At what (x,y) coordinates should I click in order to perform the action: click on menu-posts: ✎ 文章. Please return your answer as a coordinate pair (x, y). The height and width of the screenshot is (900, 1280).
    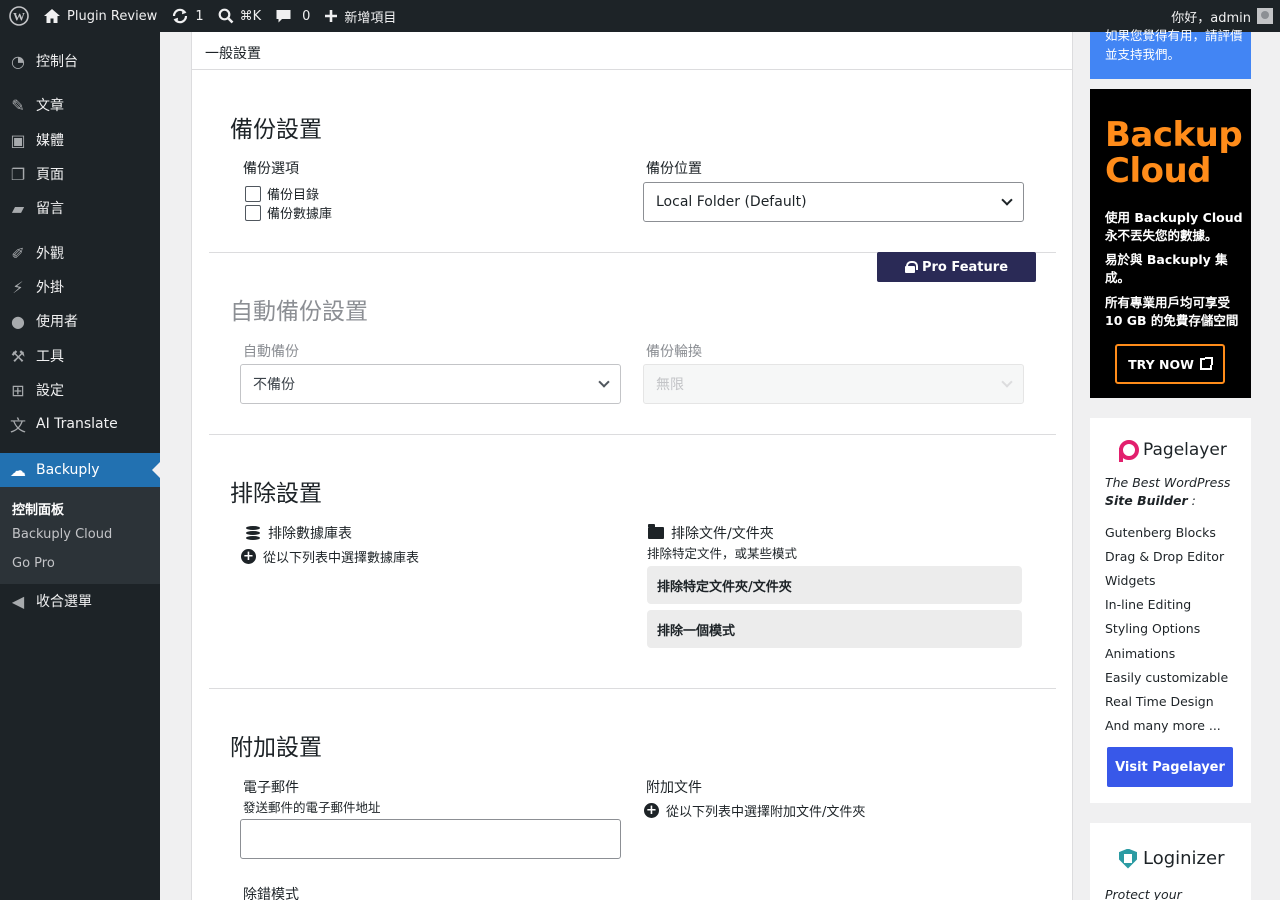
    Looking at the image, I should click on (80, 105).